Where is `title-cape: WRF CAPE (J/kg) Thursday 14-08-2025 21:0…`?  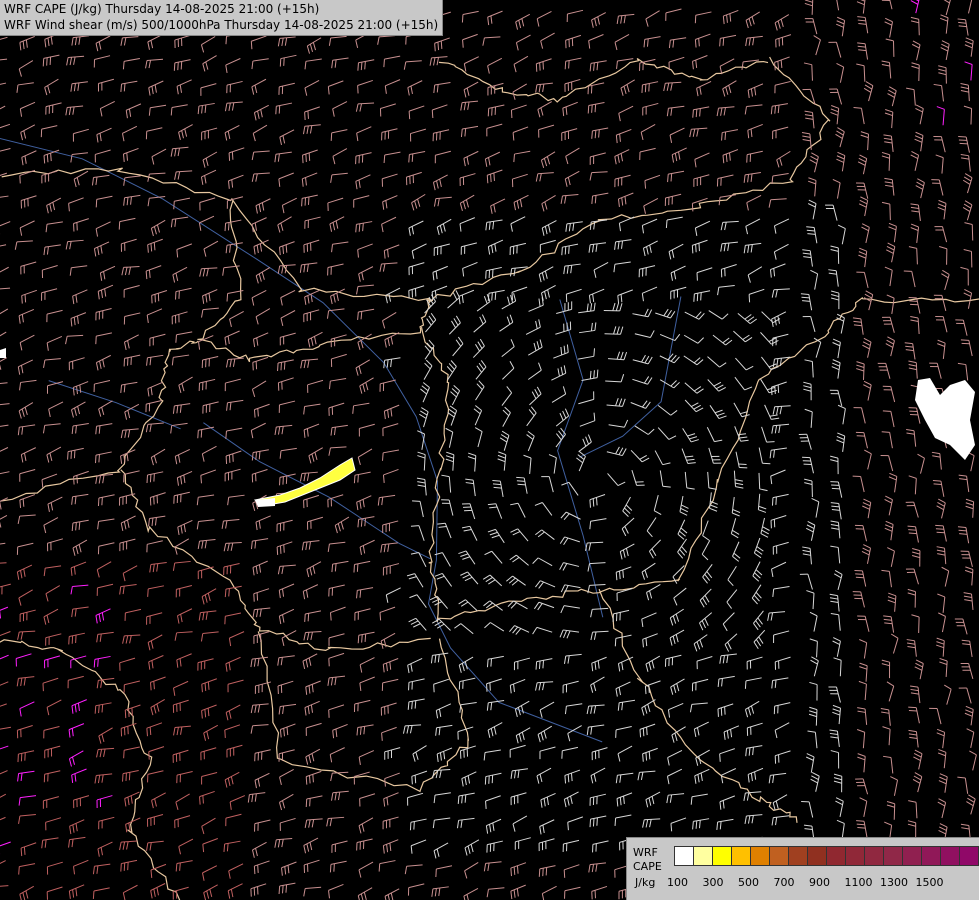 title-cape: WRF CAPE (J/kg) Thursday 14-08-2025 21:0… is located at coordinates (162, 9).